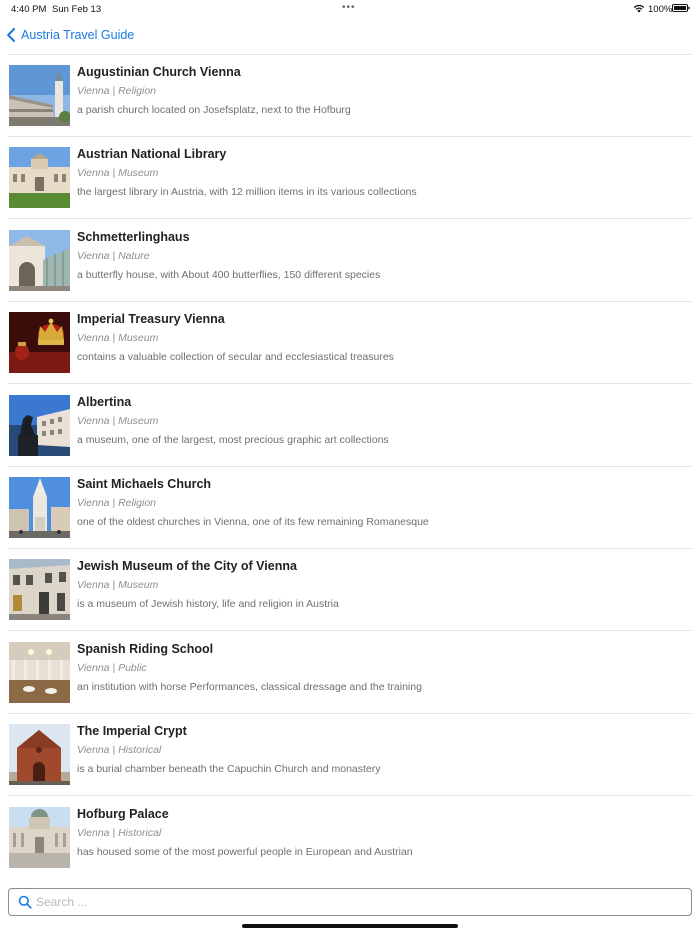  What do you see at coordinates (681, 8) in the screenshot?
I see `battery-icon` at bounding box center [681, 8].